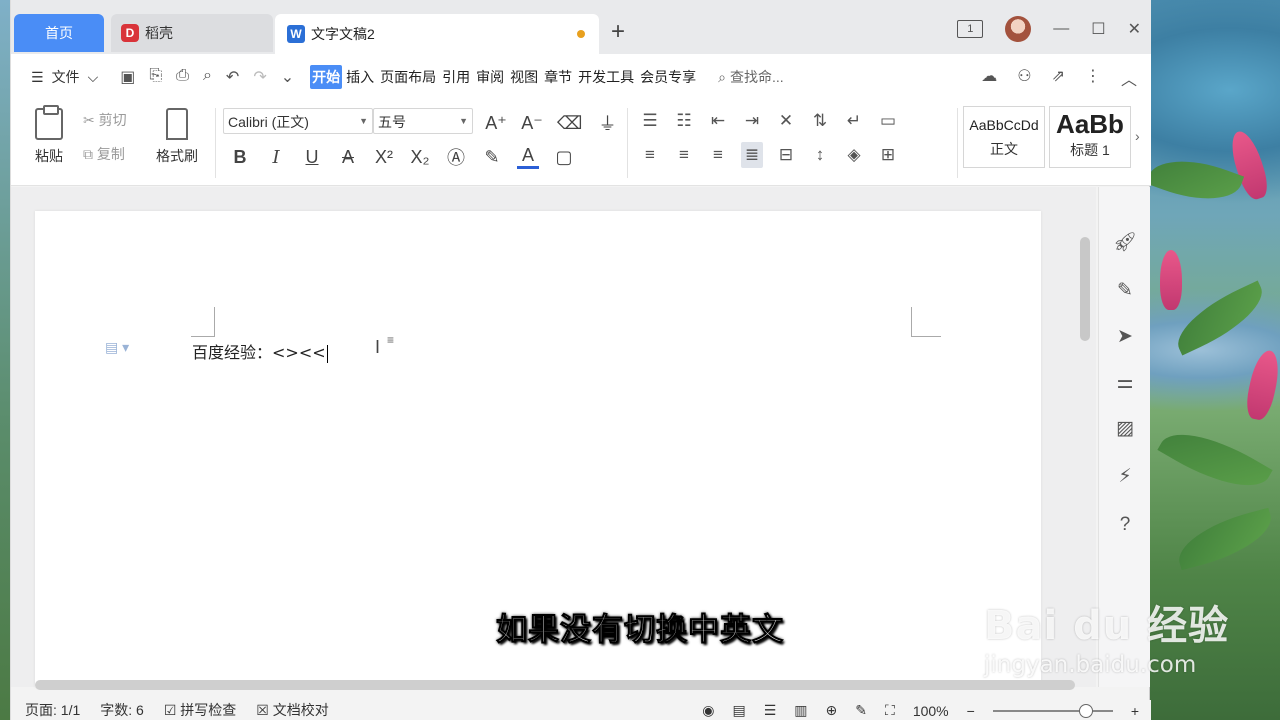  Describe the element at coordinates (456, 157) in the screenshot. I see `text-effect-icon: Ⓐ` at that location.